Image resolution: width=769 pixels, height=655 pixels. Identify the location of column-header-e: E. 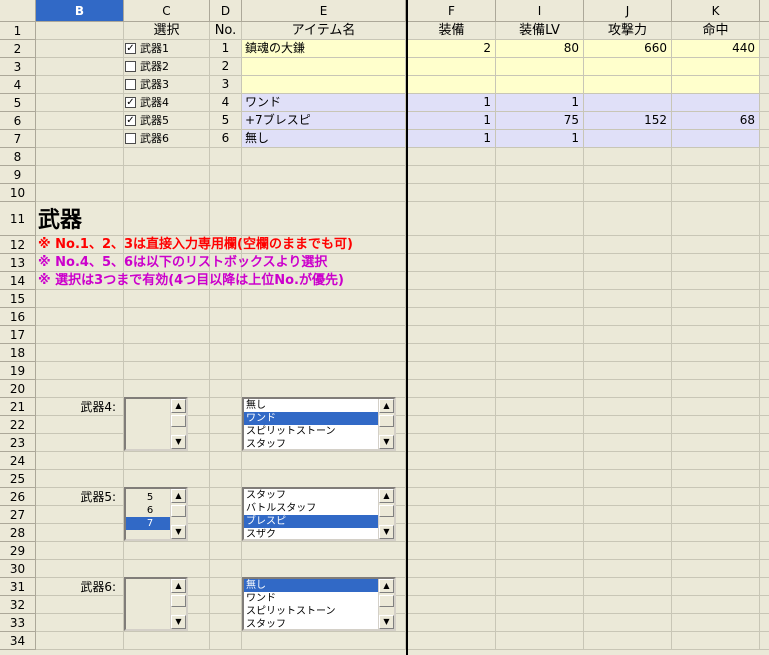
(324, 11).